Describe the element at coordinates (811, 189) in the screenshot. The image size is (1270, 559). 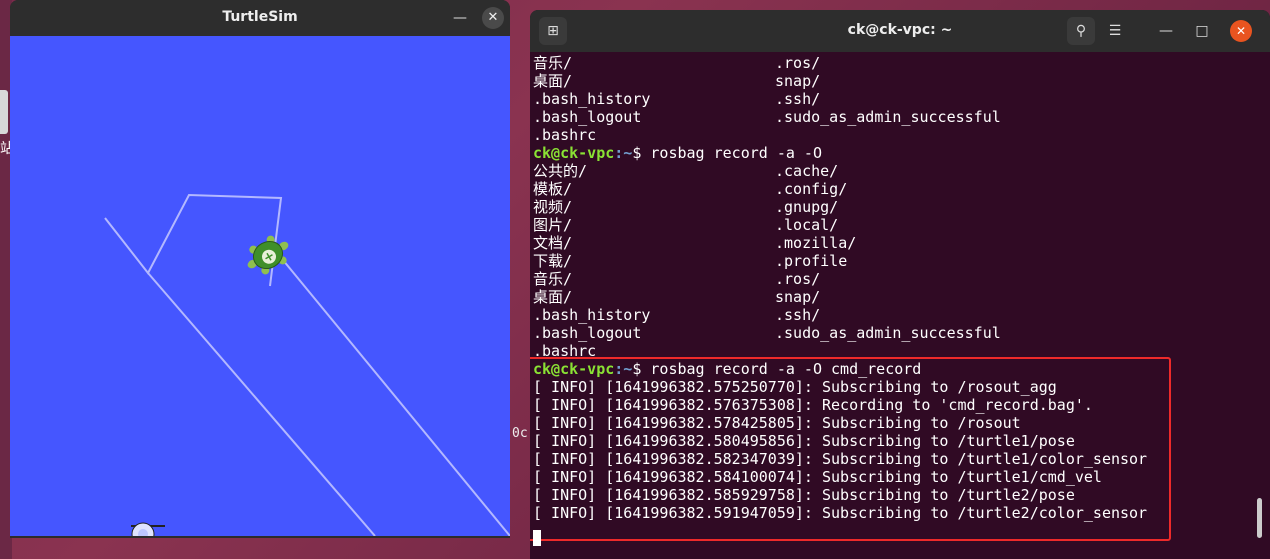
I see `listing-entry-right: .config/` at that location.